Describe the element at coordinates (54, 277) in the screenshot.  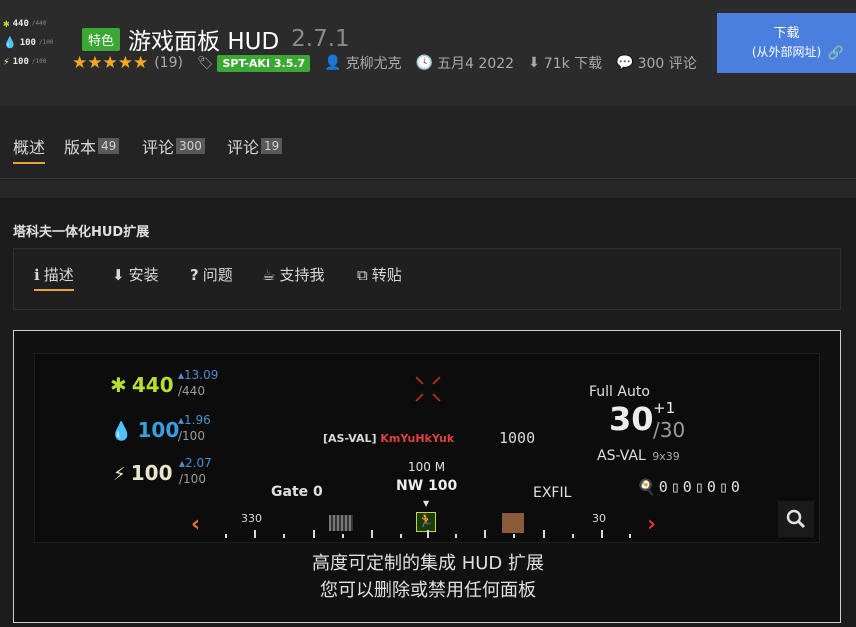
I see `subtab-description: ℹ 描述` at that location.